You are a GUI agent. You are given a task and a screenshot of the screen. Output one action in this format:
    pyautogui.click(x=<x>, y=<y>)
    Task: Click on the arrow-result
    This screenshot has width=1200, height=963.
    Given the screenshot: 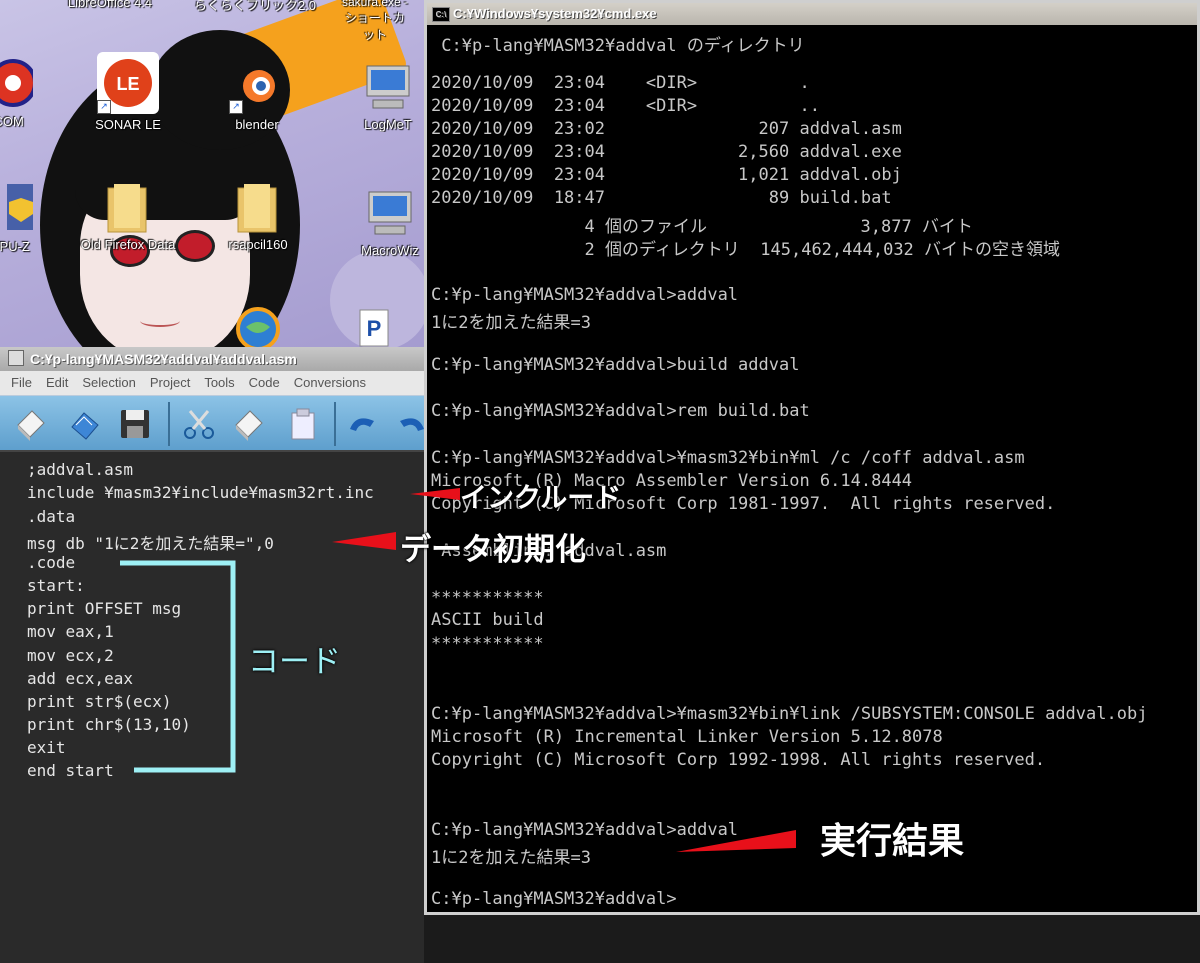 What is the action you would take?
    pyautogui.click(x=736, y=841)
    